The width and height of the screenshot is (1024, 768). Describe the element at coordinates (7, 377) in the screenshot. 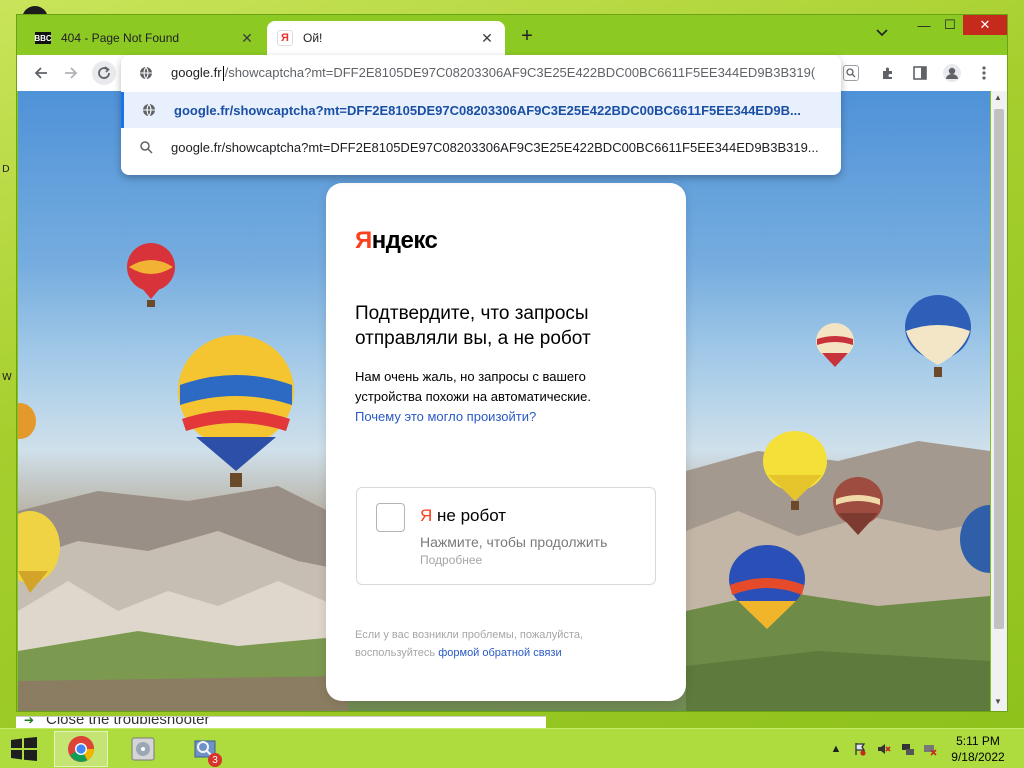

I see `desktop-icon-label: W` at that location.